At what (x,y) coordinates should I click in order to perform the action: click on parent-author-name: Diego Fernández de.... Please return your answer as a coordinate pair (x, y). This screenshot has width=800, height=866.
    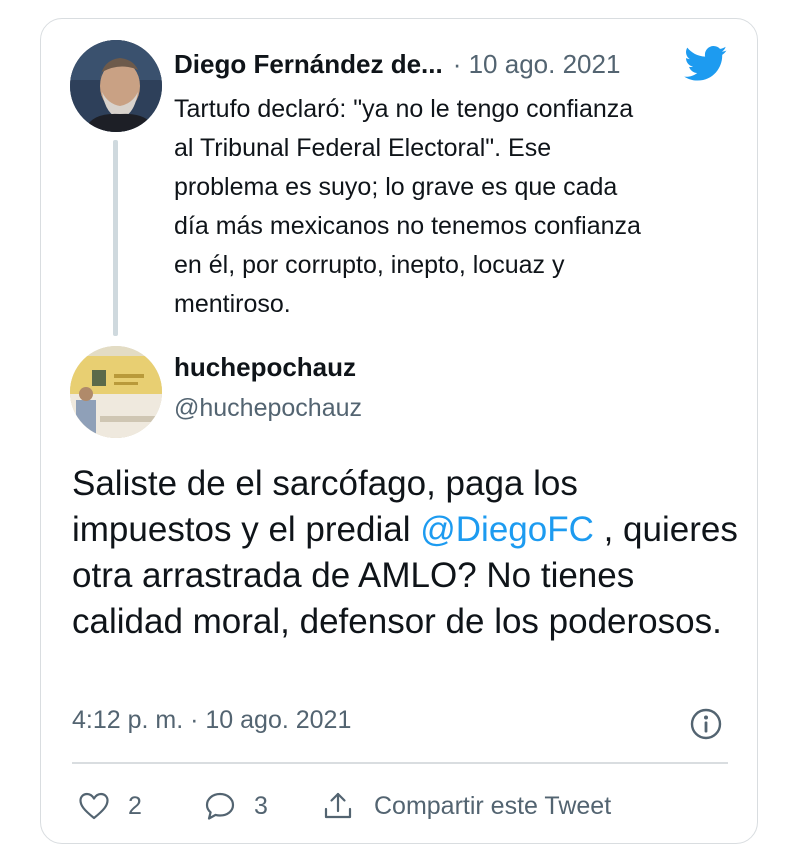
    Looking at the image, I should click on (308, 64).